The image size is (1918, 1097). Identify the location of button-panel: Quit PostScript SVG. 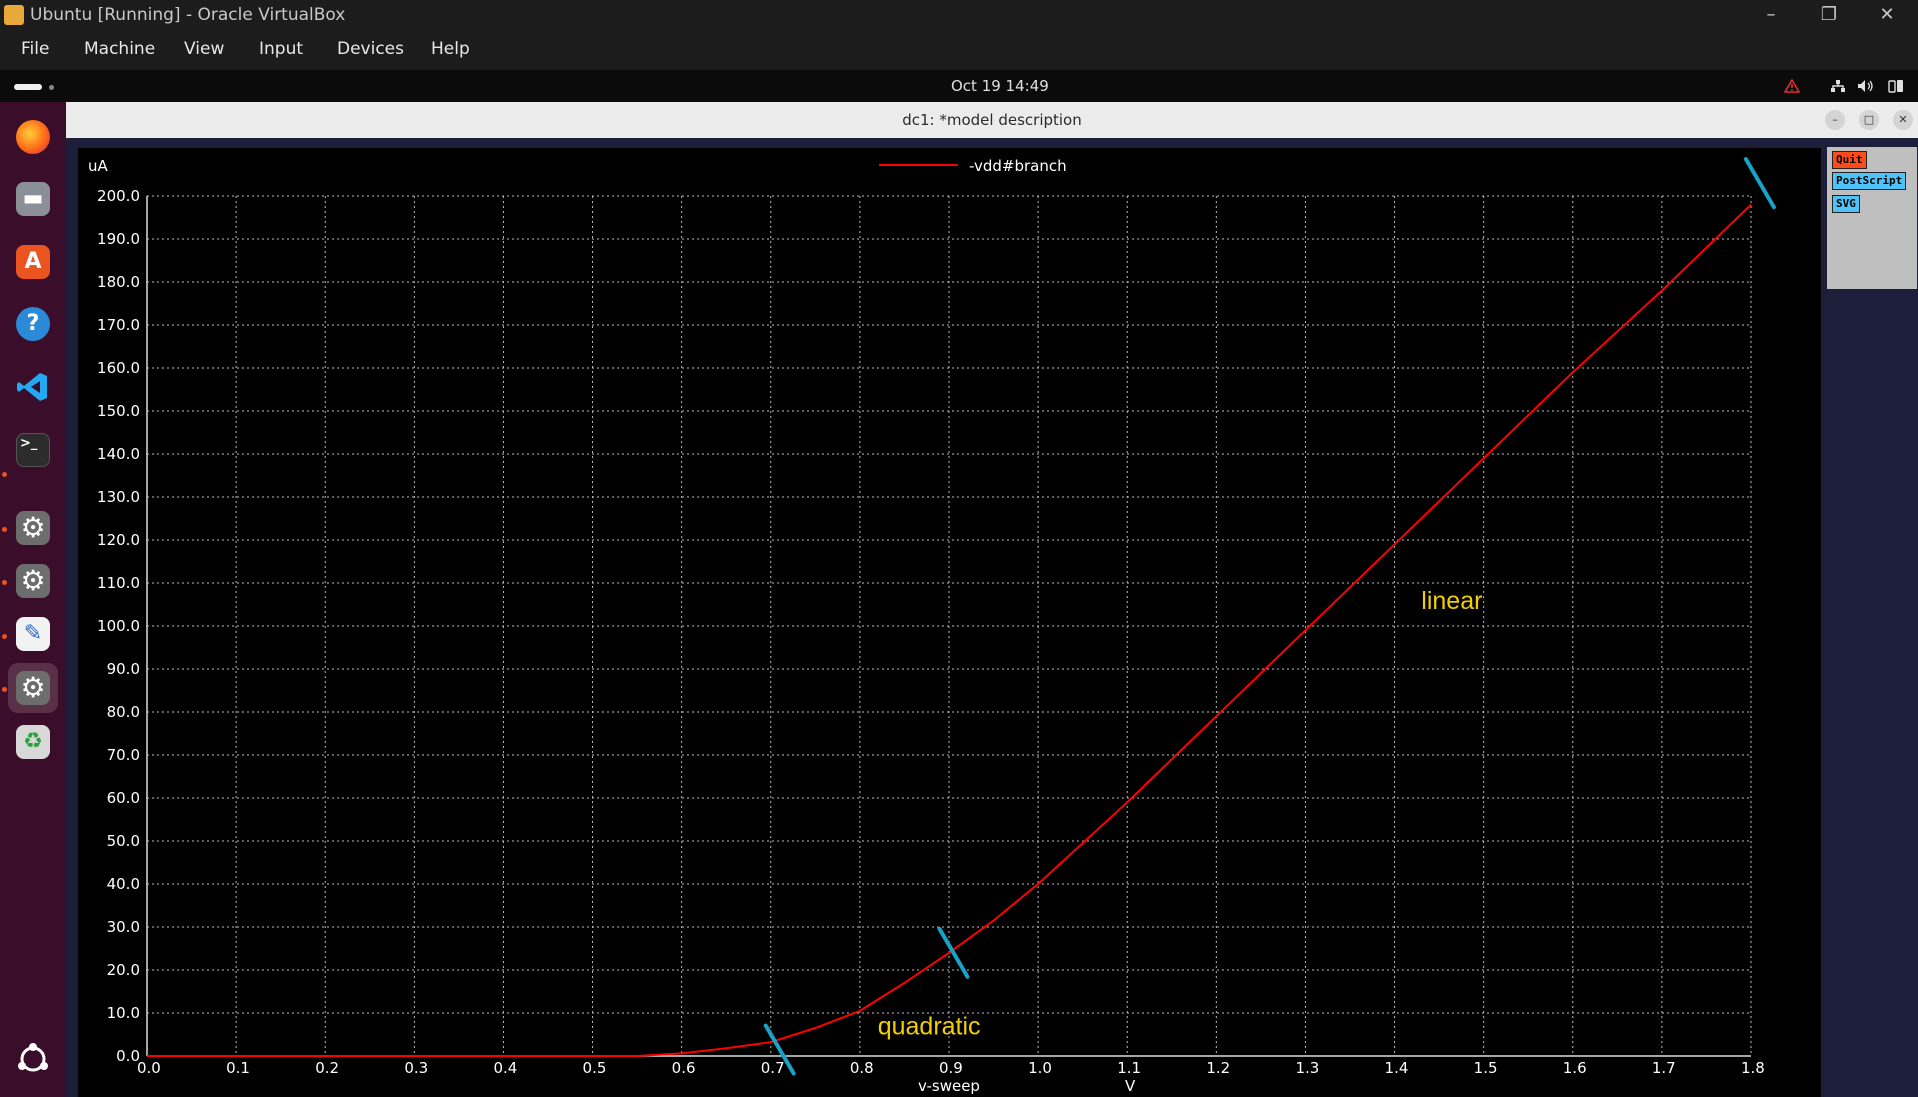
(1872, 218).